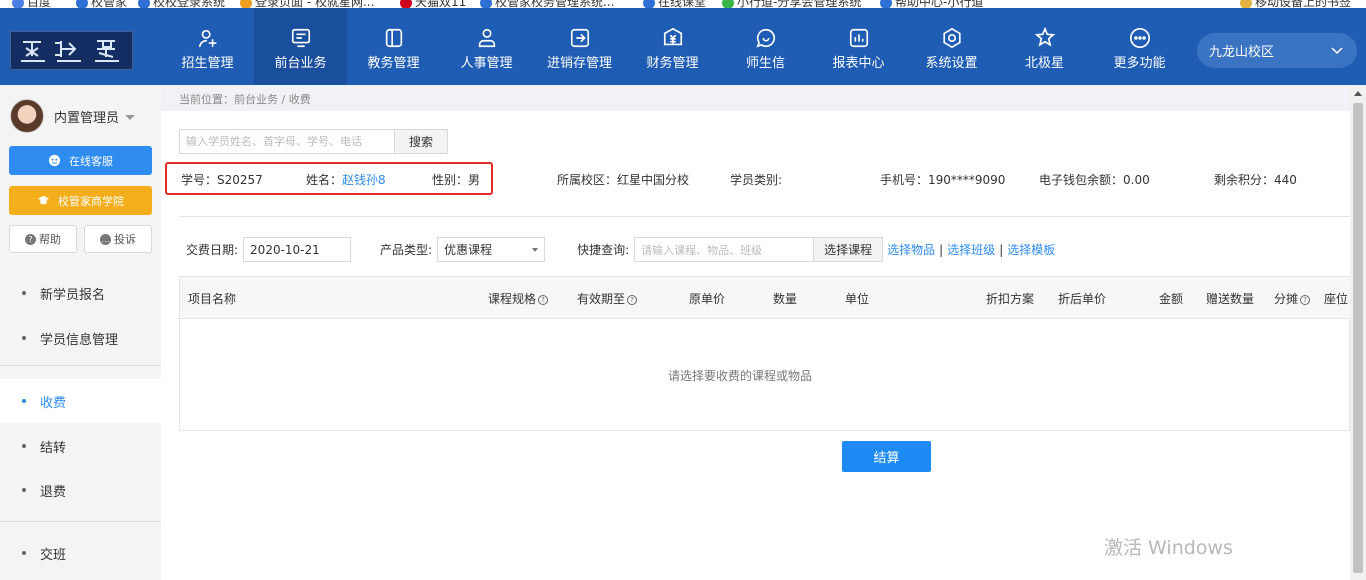 Image resolution: width=1366 pixels, height=580 pixels. I want to click on logo, so click(71, 50).